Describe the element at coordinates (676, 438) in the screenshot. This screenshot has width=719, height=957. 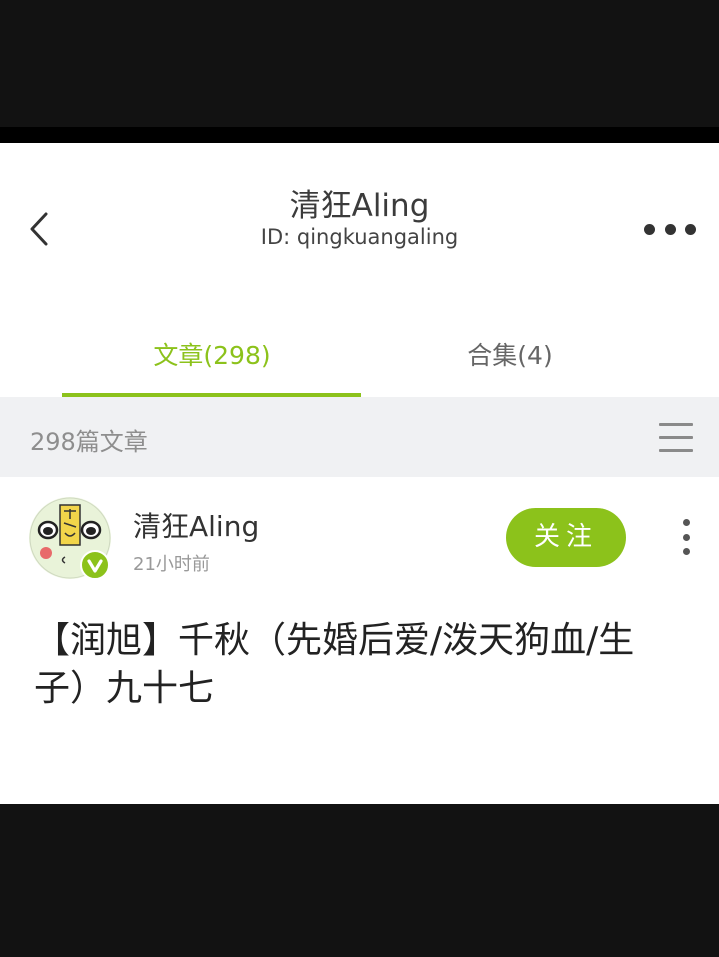
I see `menu-icon` at that location.